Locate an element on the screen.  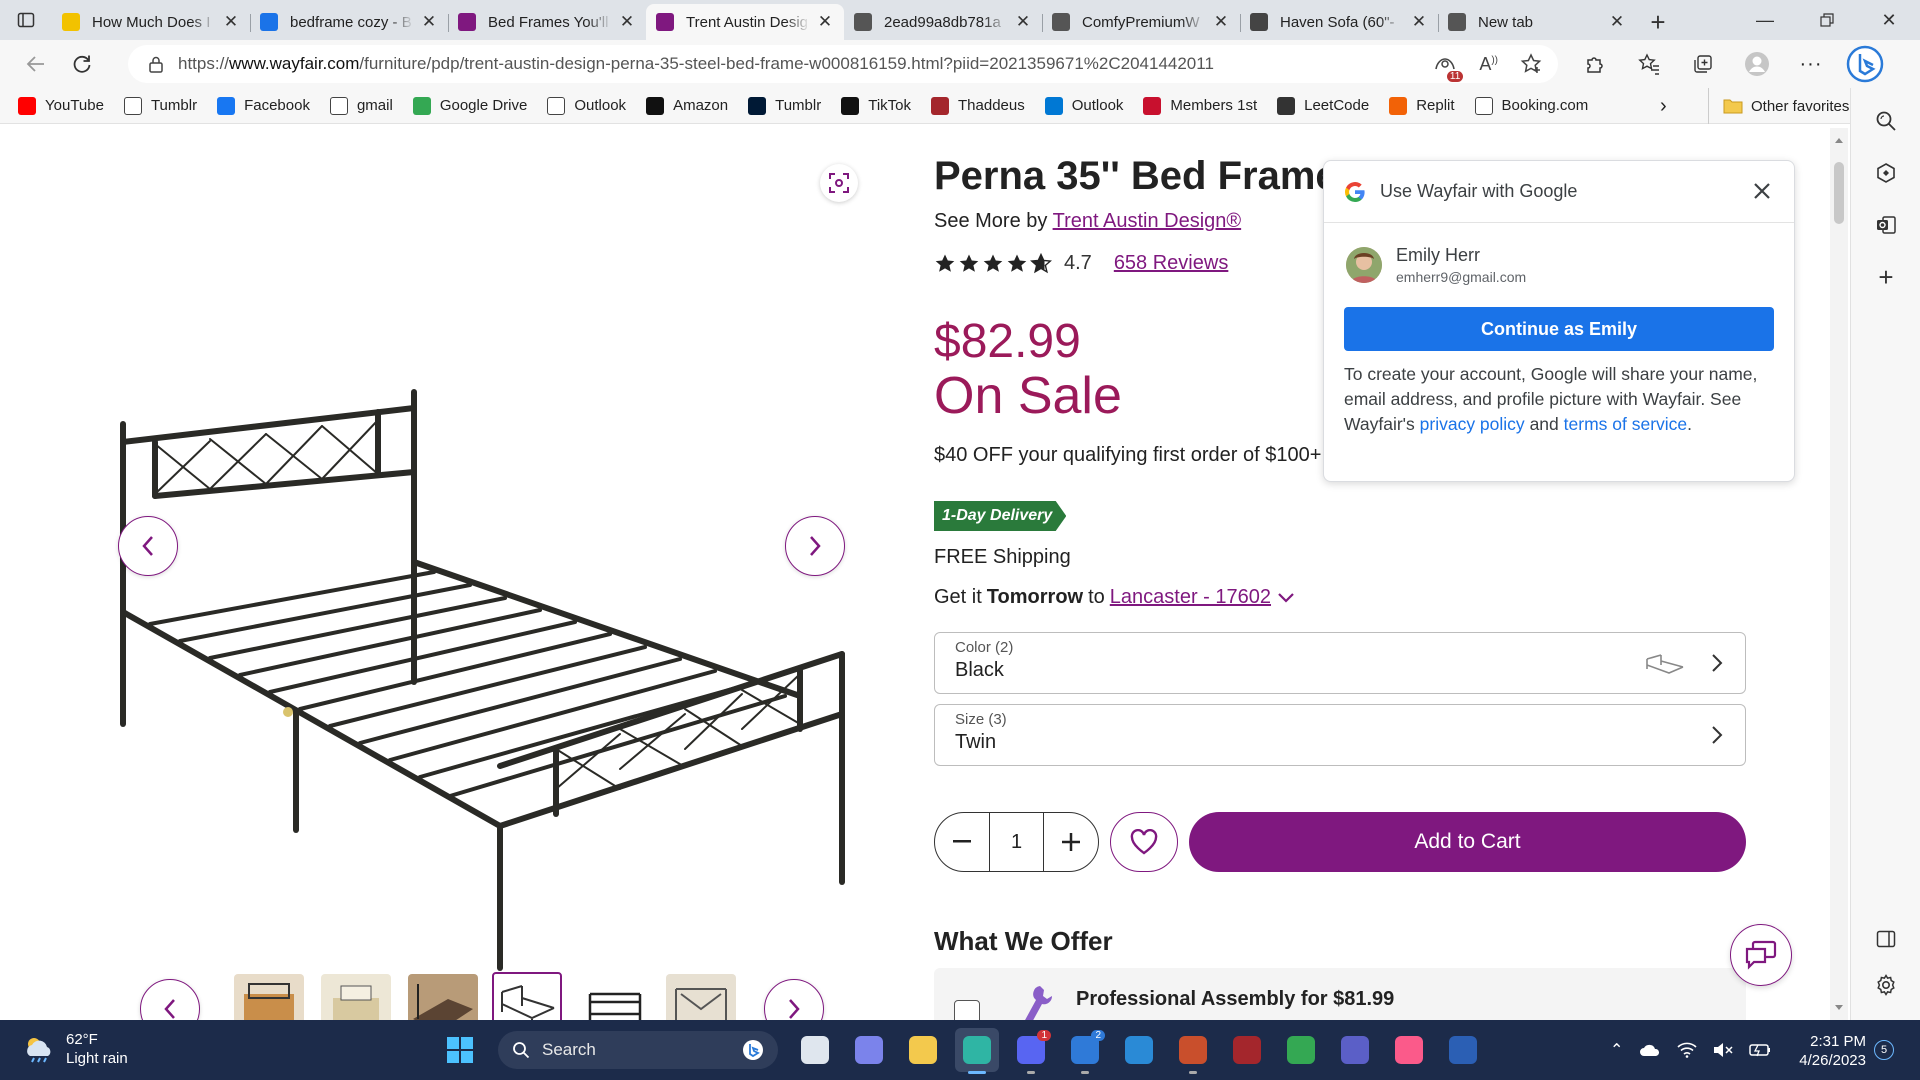
browser-tab: Haven Sofa (60"- ✕ is located at coordinates (1339, 22).